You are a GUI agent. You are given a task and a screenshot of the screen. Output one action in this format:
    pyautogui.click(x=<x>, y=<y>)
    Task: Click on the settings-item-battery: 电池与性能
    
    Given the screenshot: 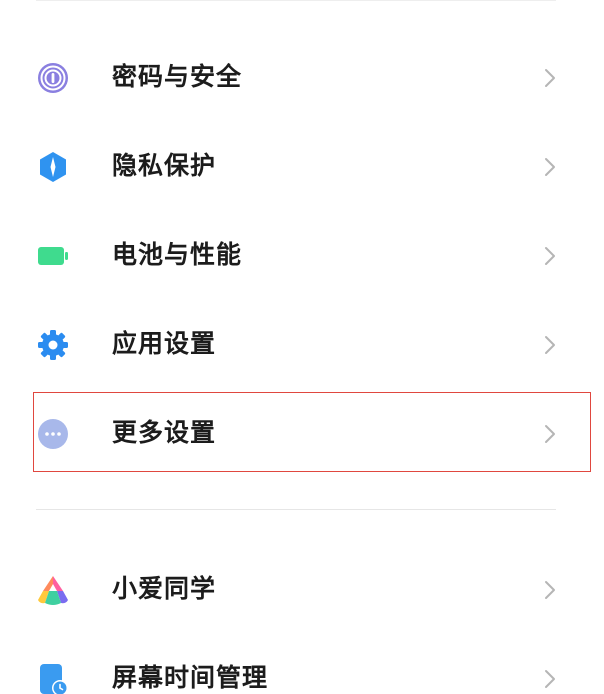 What is the action you would take?
    pyautogui.click(x=302, y=255)
    